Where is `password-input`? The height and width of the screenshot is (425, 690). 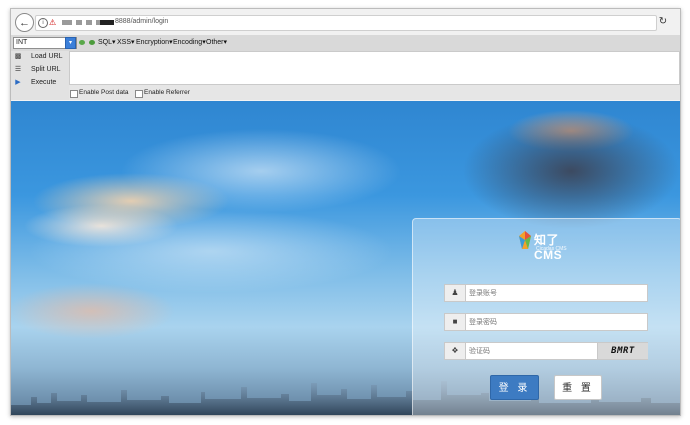
password-input is located at coordinates (554, 322).